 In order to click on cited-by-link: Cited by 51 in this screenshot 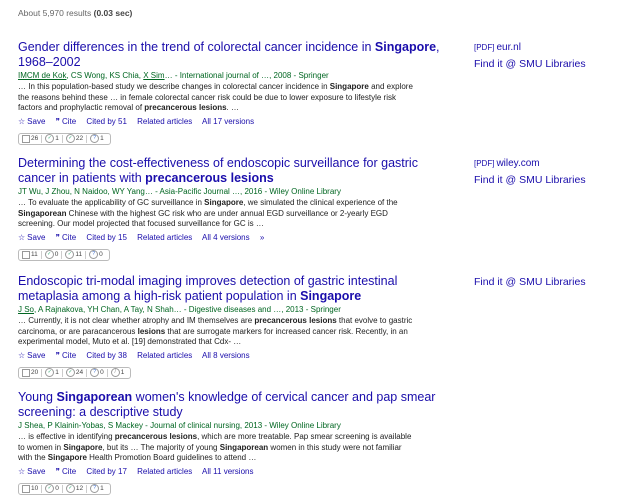, I will do `click(106, 121)`.